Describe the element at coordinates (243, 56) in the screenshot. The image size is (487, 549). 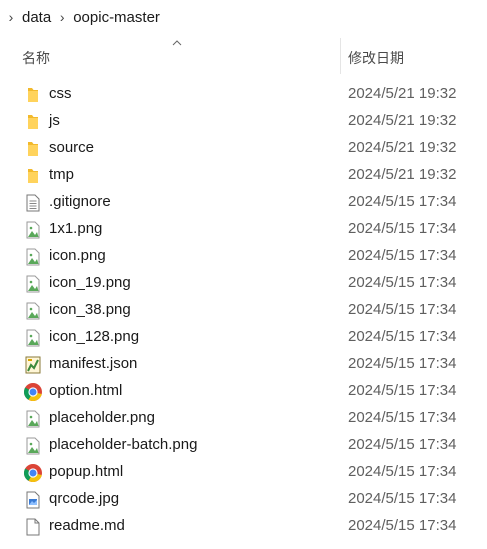
I see `column-header-row: 名称 修改日期` at that location.